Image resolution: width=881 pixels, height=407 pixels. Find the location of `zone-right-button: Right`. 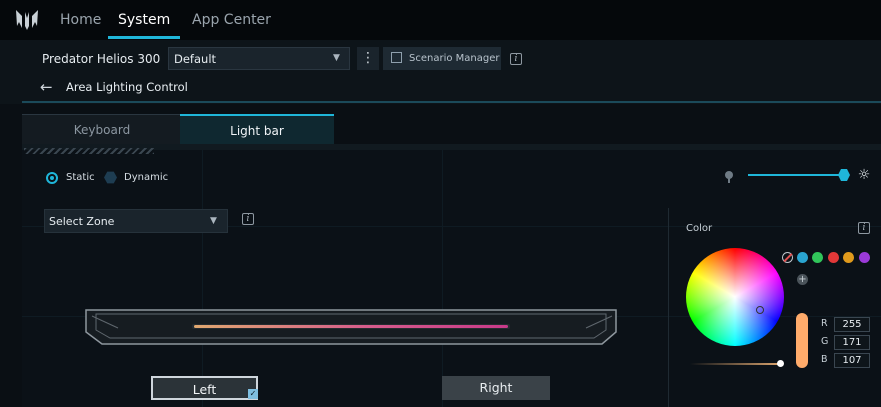

zone-right-button: Right is located at coordinates (496, 388).